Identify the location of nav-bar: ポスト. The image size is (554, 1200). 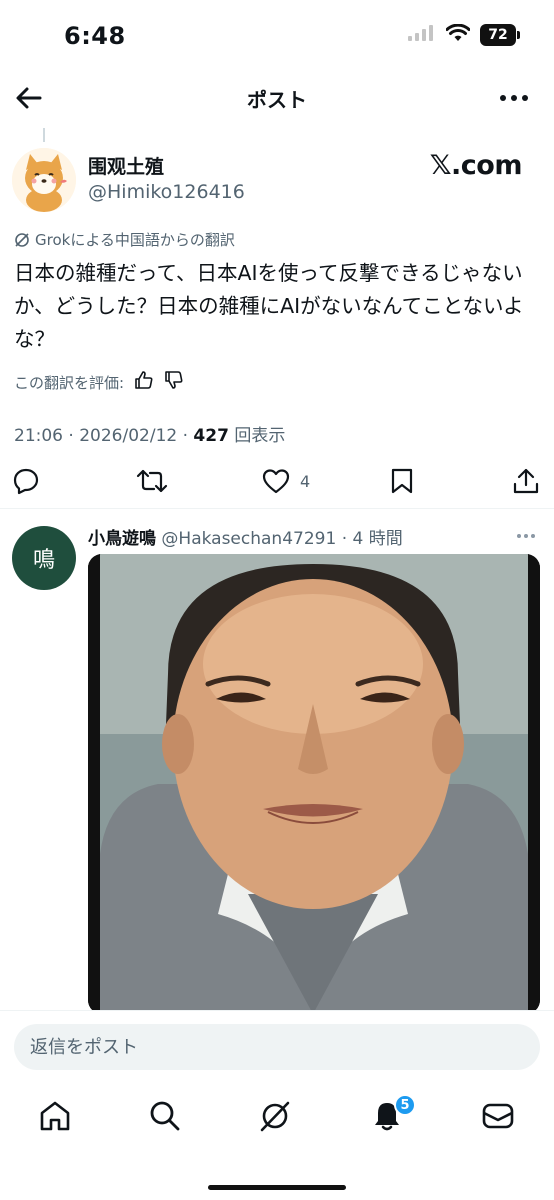
(277, 98).